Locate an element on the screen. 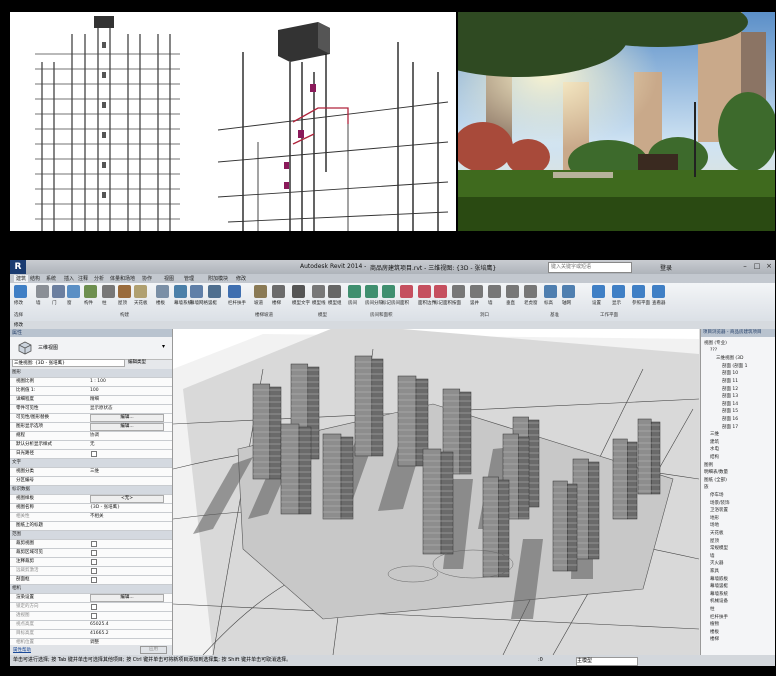 This screenshot has height=676, width=776. login-button: 登录 is located at coordinates (666, 267).